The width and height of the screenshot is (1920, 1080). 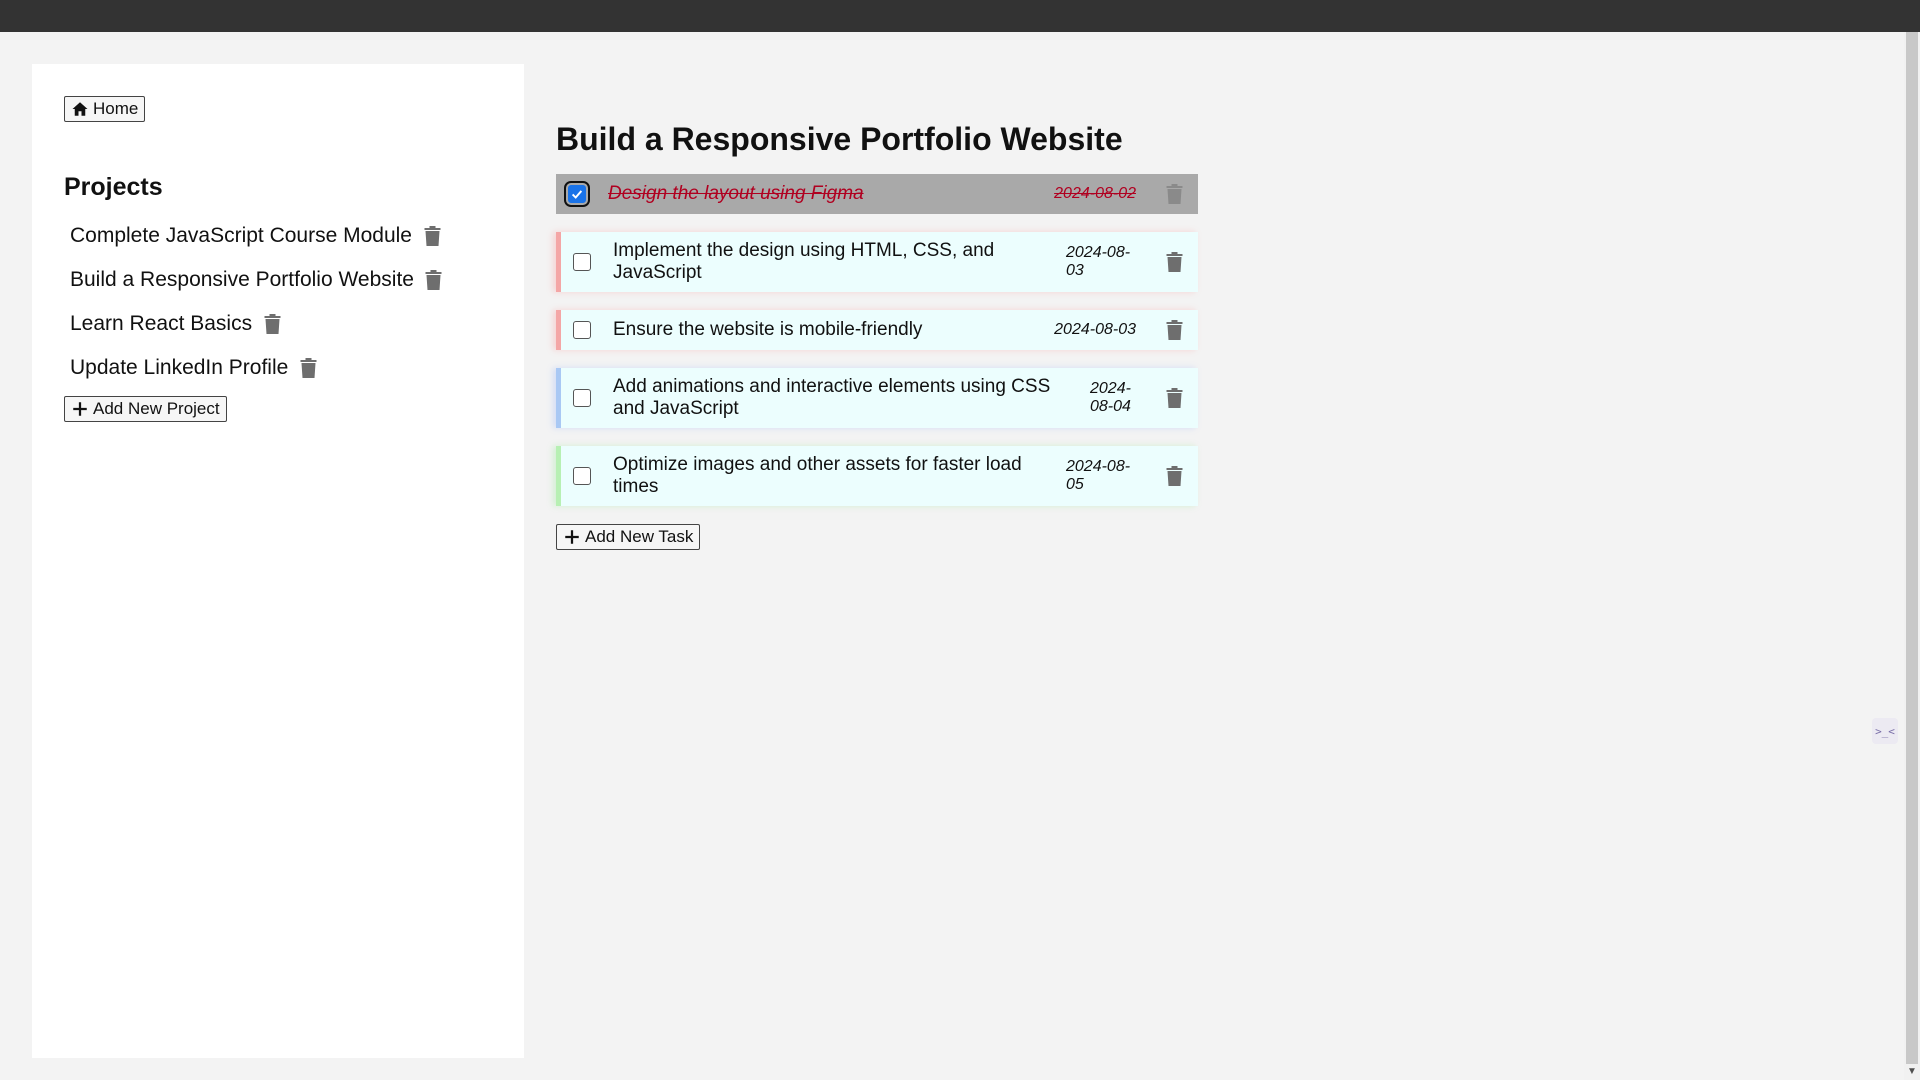 I want to click on scroll-down-arrow-icon: ▼, so click(x=1912, y=1072).